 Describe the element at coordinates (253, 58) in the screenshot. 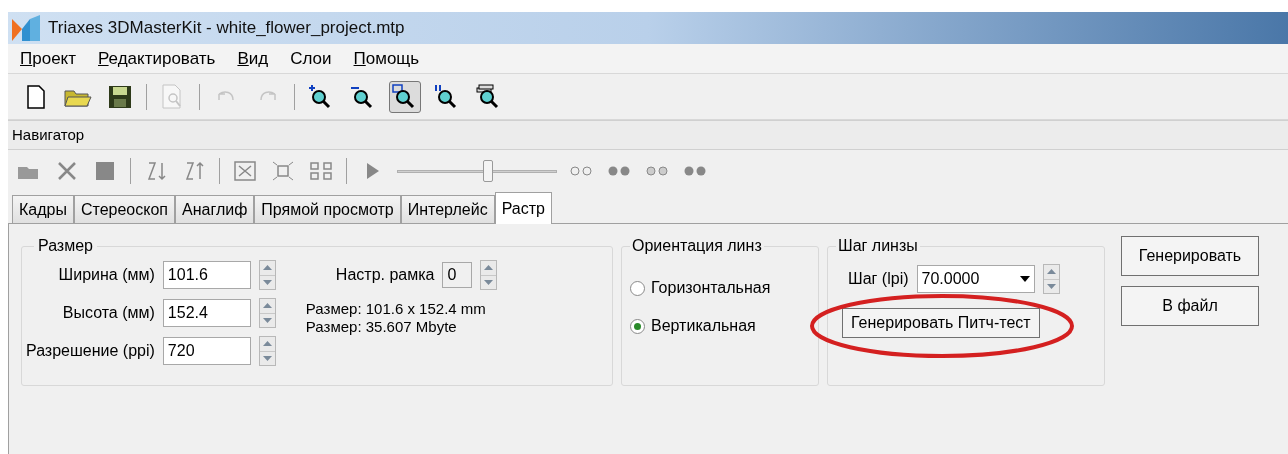

I see `menu-item: Вид` at that location.